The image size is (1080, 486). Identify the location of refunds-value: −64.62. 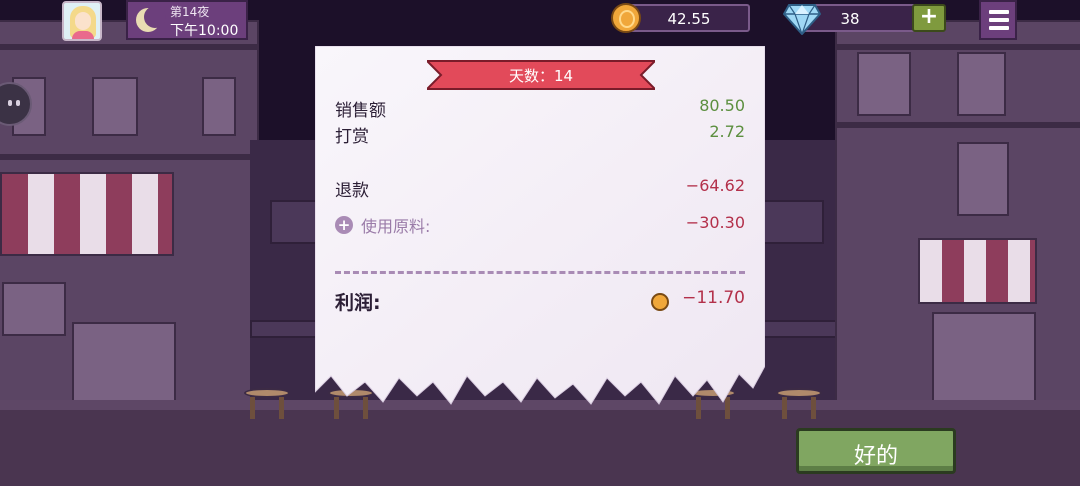
(715, 185).